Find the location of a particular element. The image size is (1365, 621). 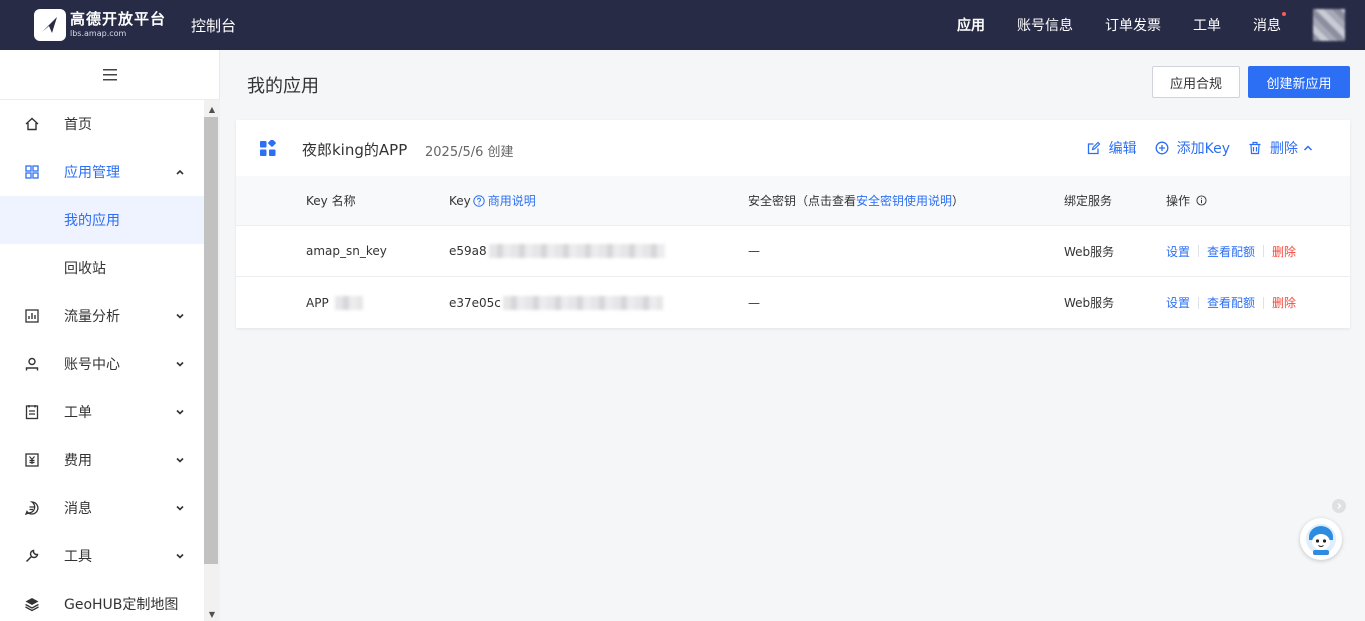

sidebar-item-home: 首页 is located at coordinates (102, 124).